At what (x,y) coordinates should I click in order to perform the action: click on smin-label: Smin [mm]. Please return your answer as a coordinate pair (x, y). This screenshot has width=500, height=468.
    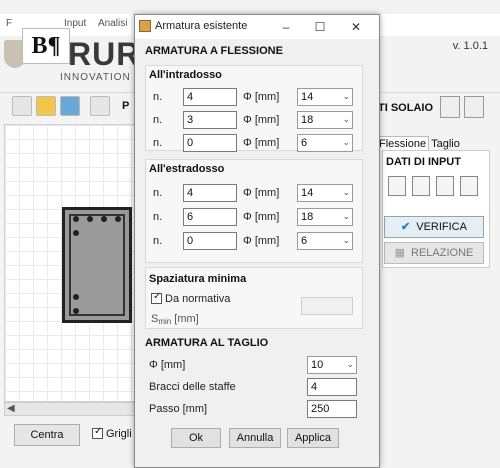
    Looking at the image, I should click on (175, 319).